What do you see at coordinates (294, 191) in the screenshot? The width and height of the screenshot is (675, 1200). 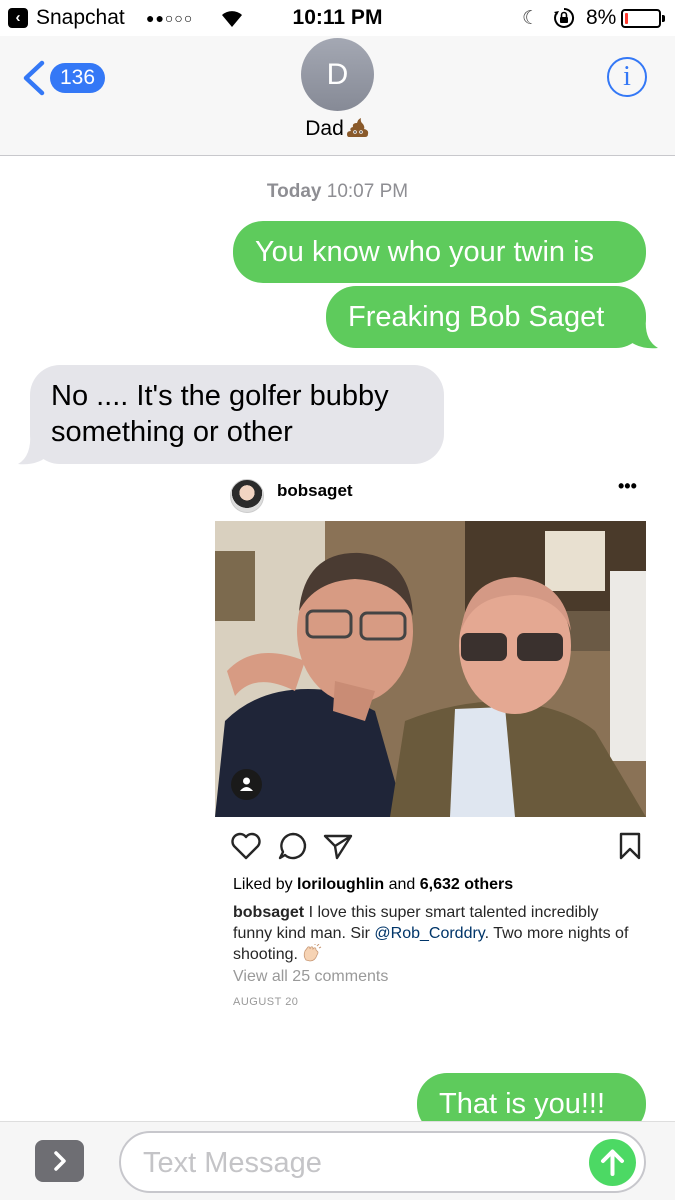 I see `timestamp-day: Today` at bounding box center [294, 191].